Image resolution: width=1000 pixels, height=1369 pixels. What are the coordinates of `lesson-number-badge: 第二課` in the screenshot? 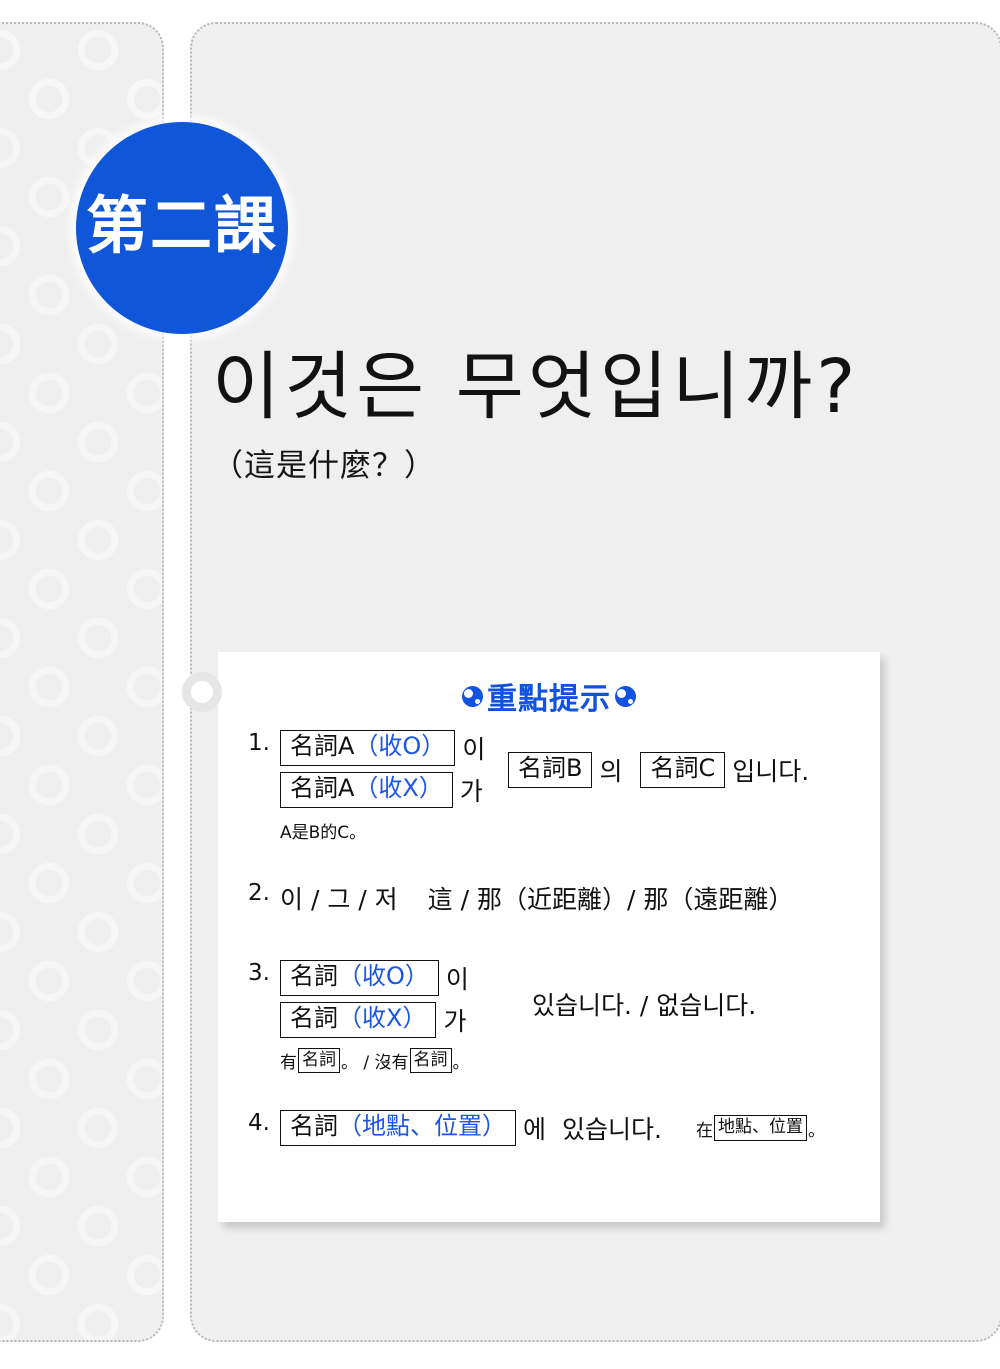 It's located at (182, 228).